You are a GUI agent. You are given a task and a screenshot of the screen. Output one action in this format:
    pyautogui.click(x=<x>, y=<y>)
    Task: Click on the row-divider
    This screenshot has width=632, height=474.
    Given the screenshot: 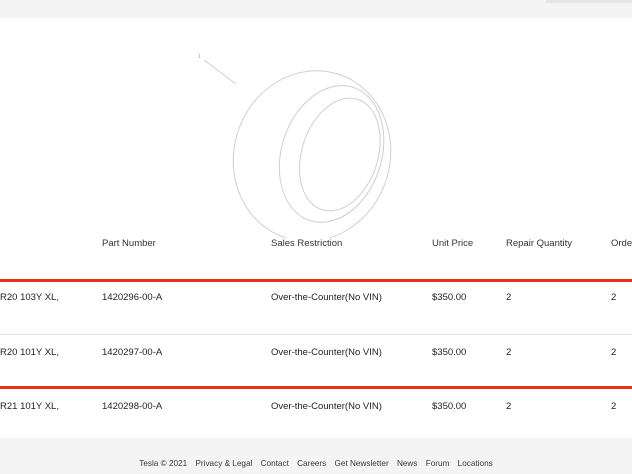 What is the action you would take?
    pyautogui.click(x=316, y=334)
    